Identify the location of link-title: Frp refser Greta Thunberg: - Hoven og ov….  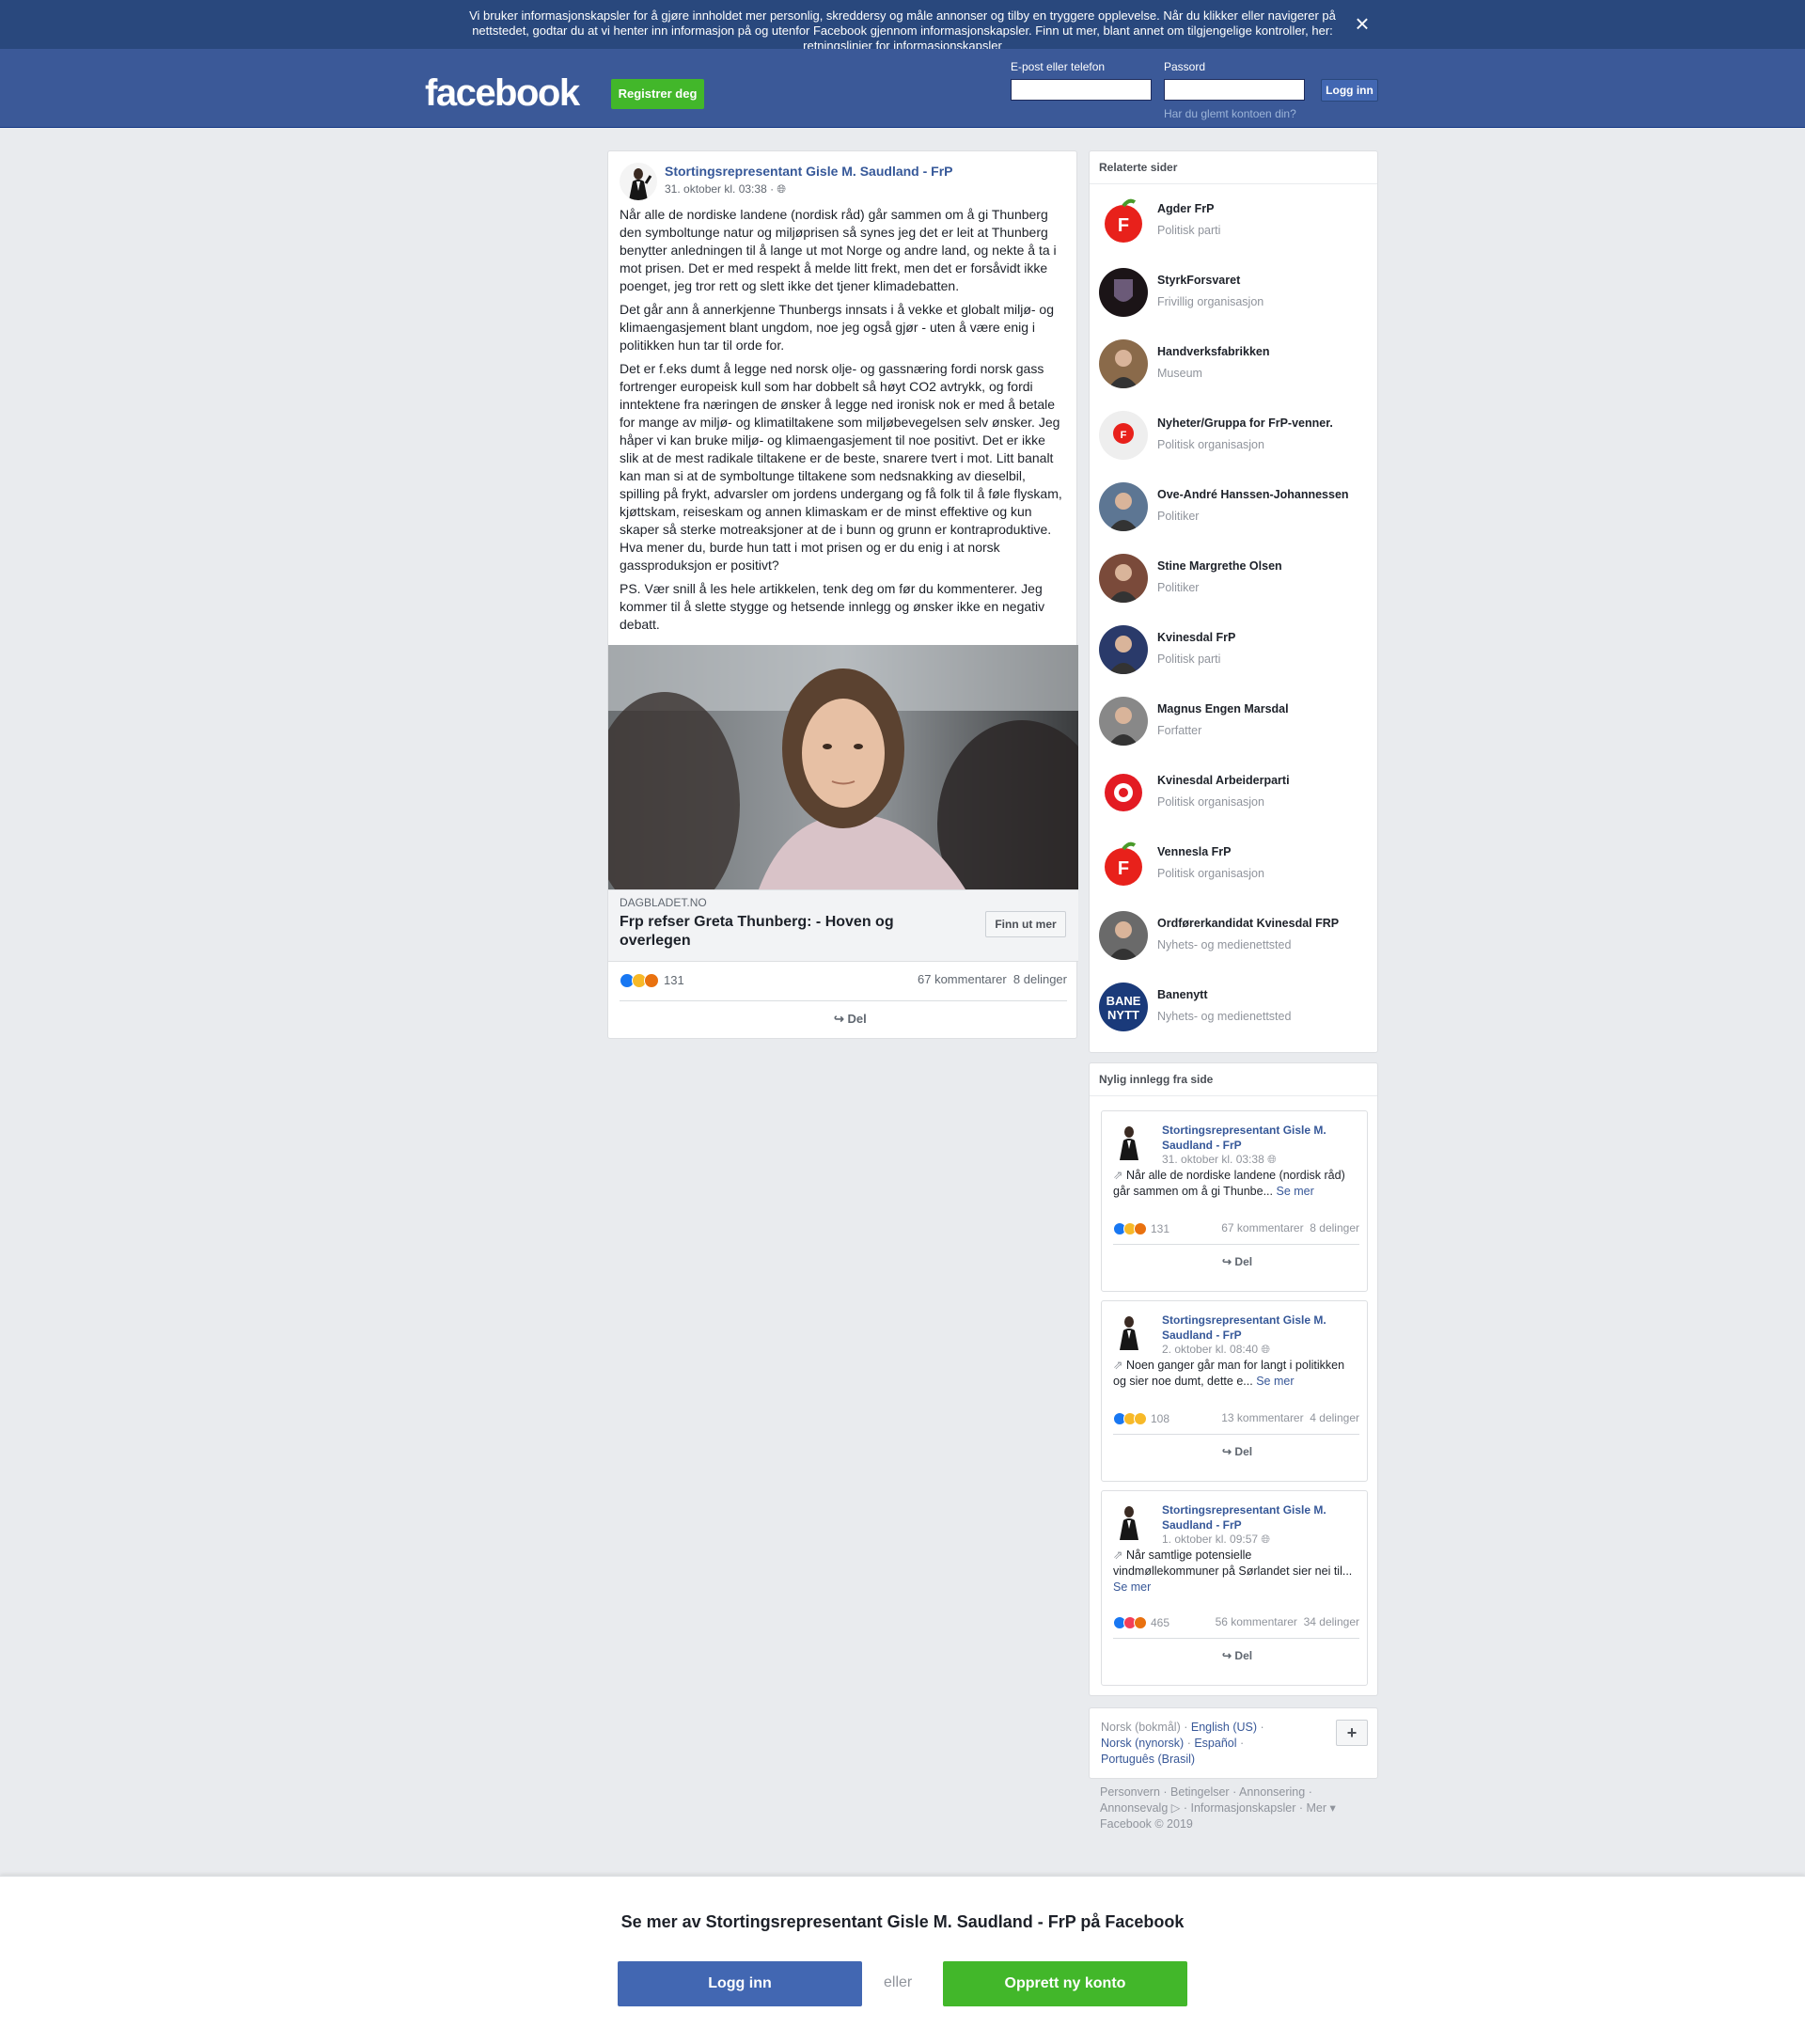
(775, 932).